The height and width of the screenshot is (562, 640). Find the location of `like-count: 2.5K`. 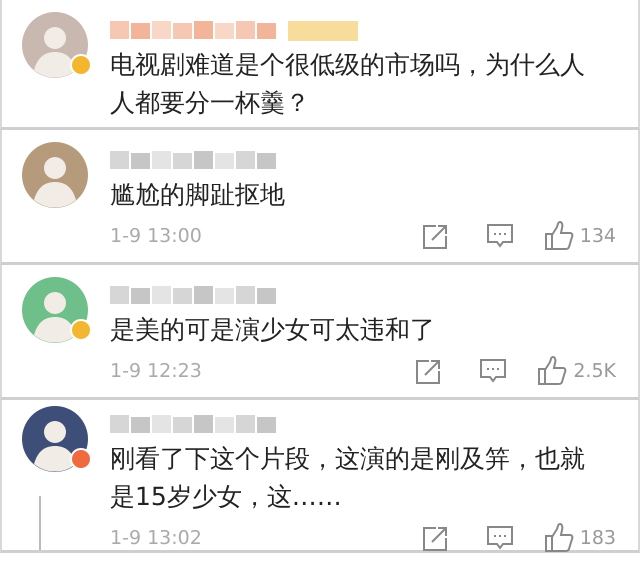

like-count: 2.5K is located at coordinates (594, 371).